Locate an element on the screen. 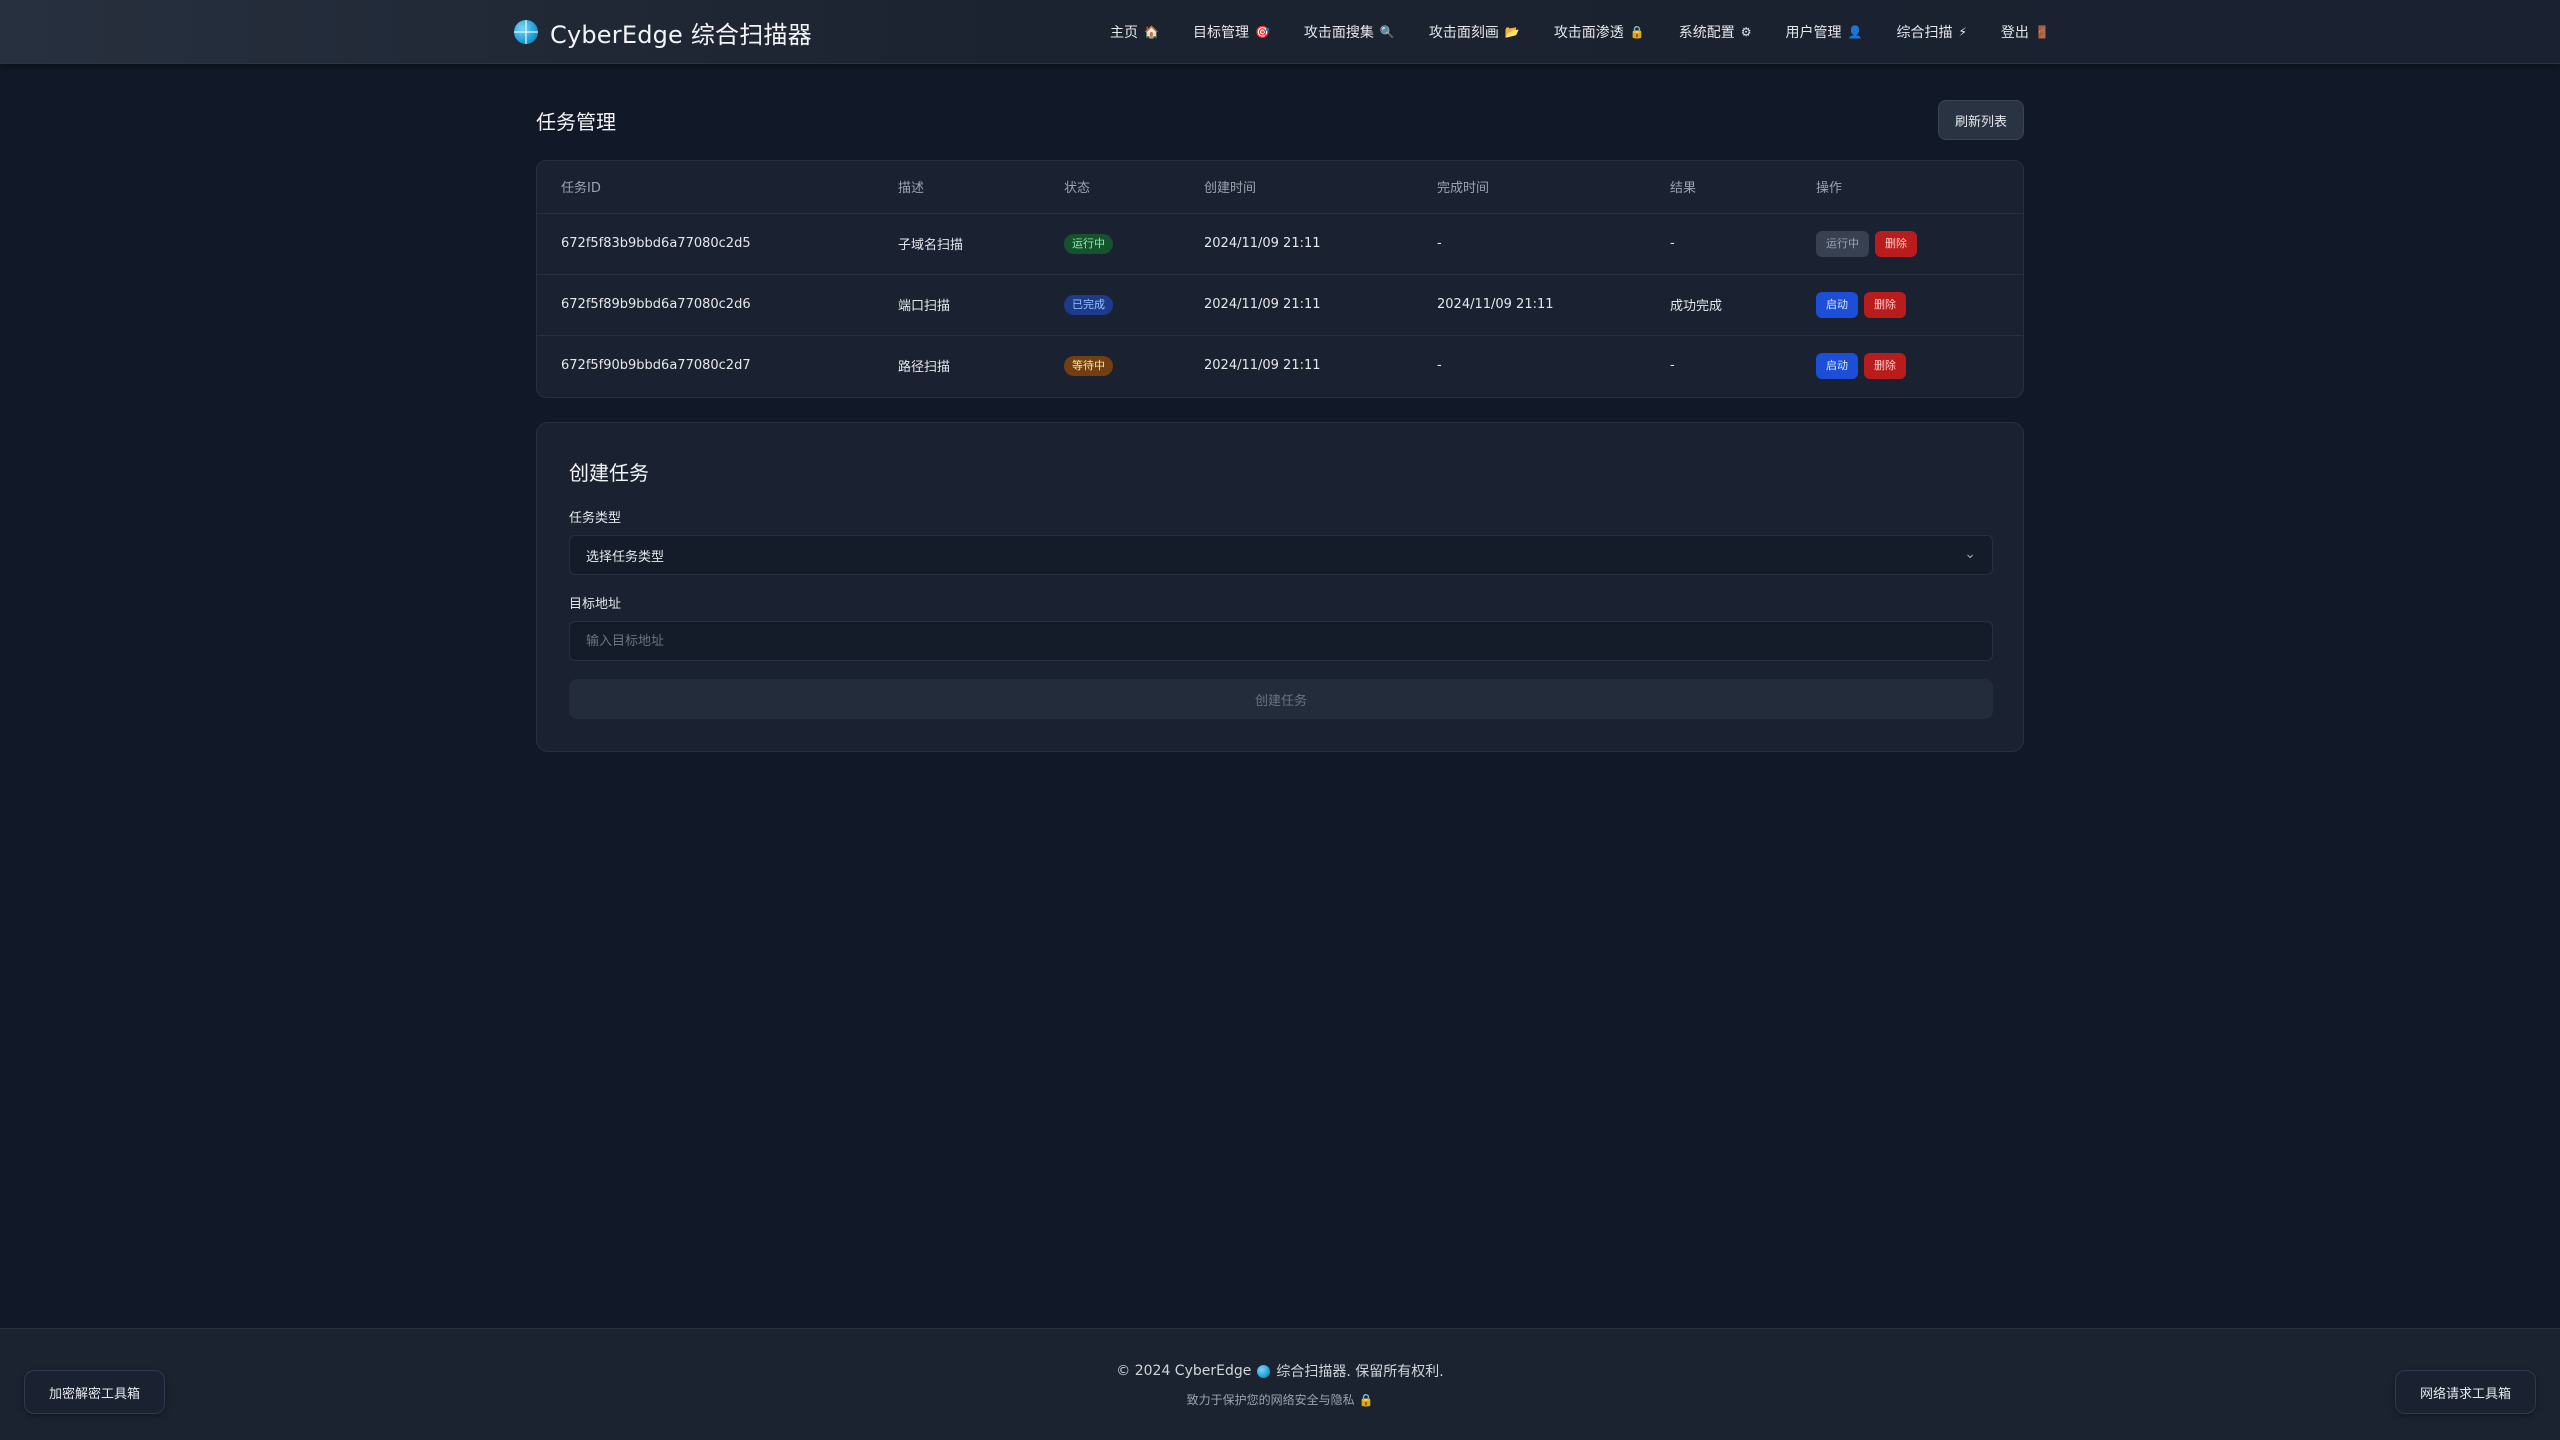  target-icon: 🎯 is located at coordinates (1262, 32).